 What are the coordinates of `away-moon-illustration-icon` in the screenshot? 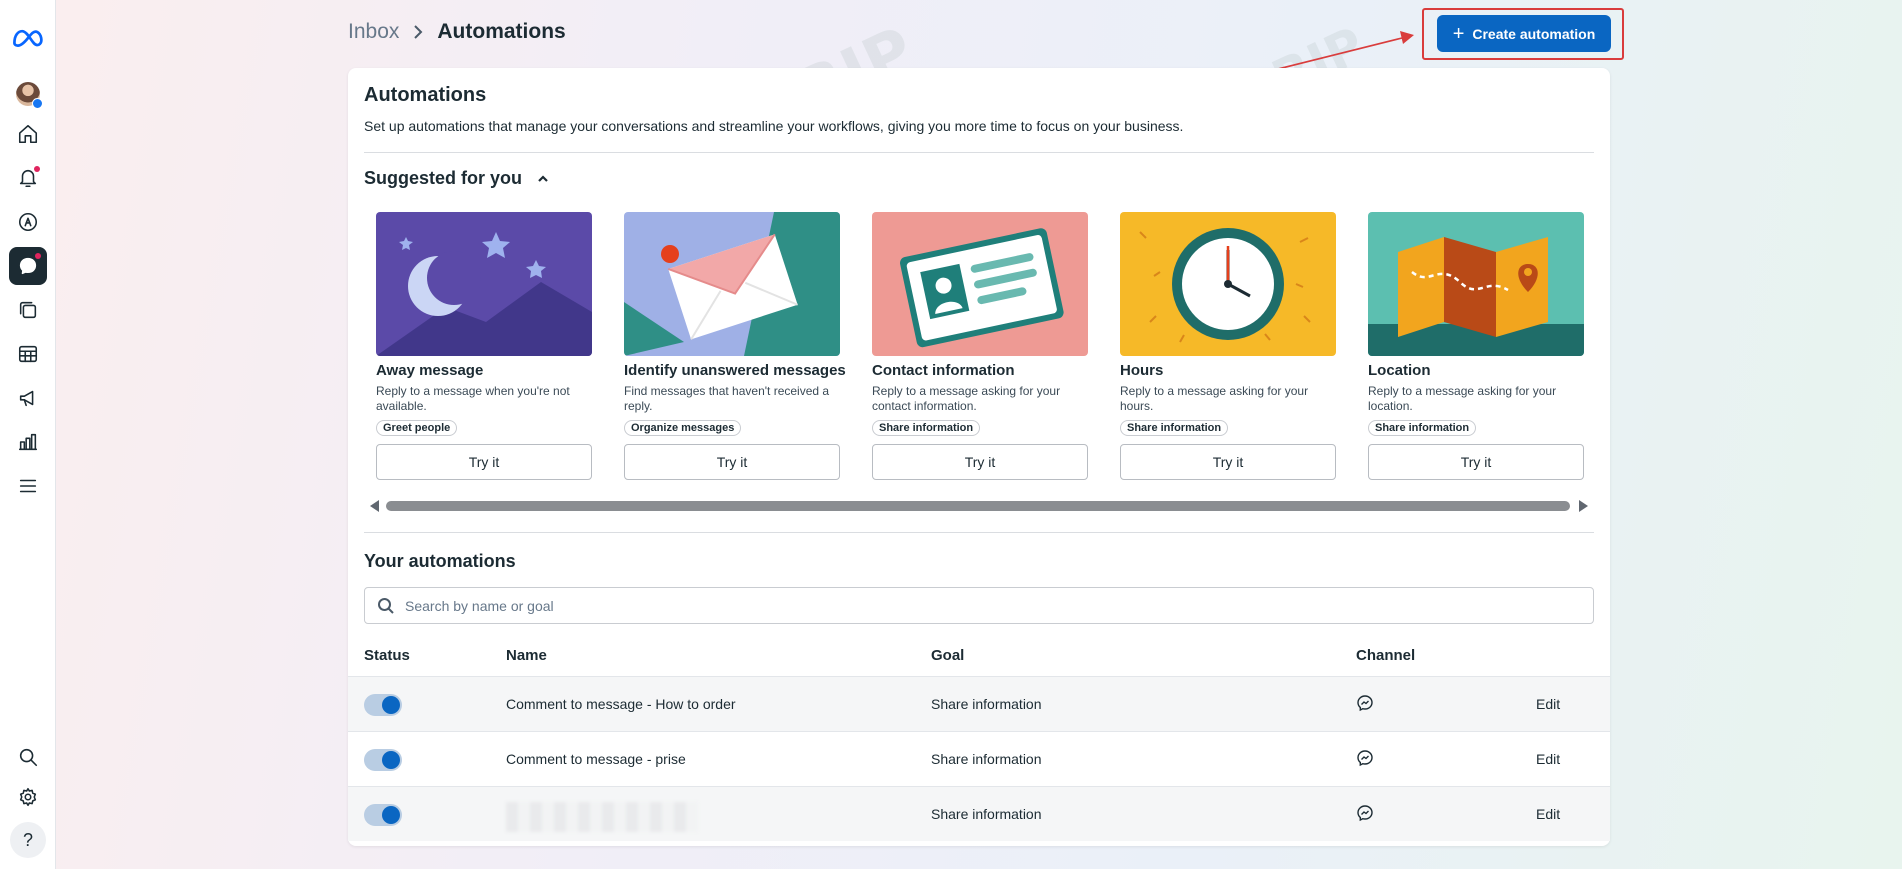 It's located at (484, 284).